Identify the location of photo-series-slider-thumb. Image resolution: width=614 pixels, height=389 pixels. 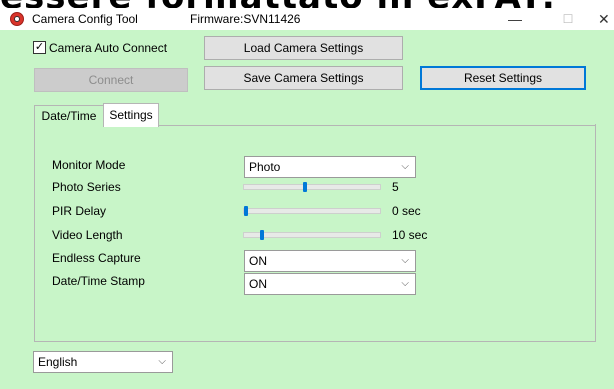
(305, 187).